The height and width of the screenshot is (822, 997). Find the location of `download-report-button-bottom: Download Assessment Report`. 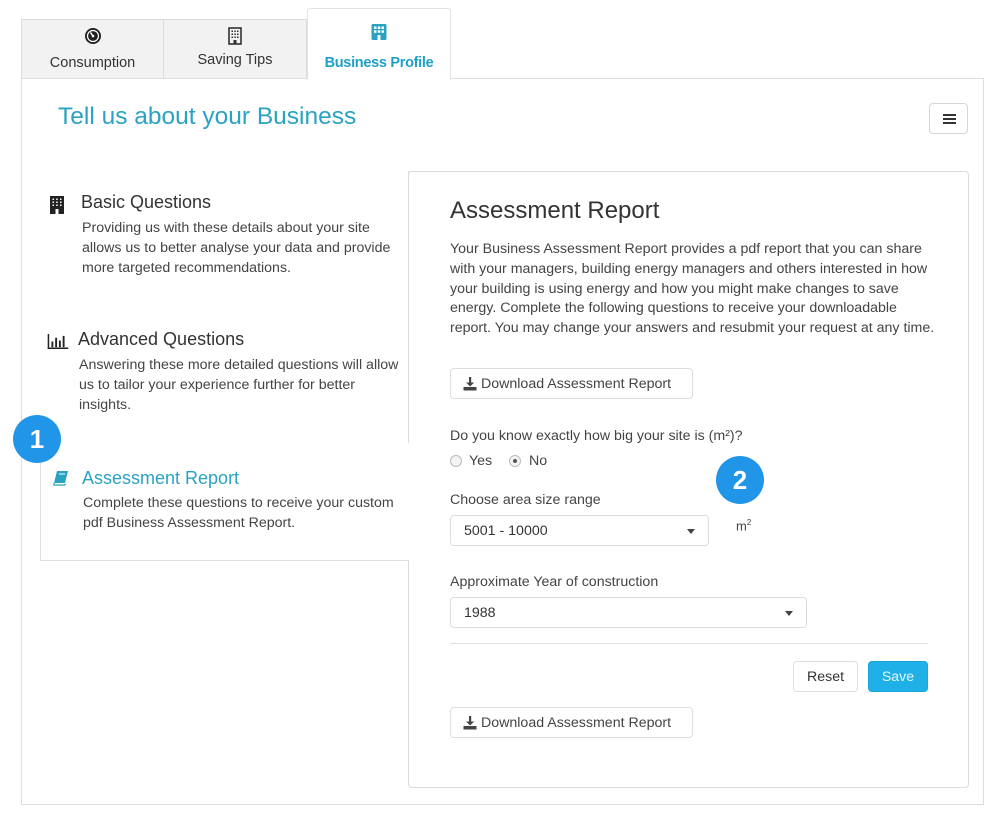

download-report-button-bottom: Download Assessment Report is located at coordinates (571, 722).